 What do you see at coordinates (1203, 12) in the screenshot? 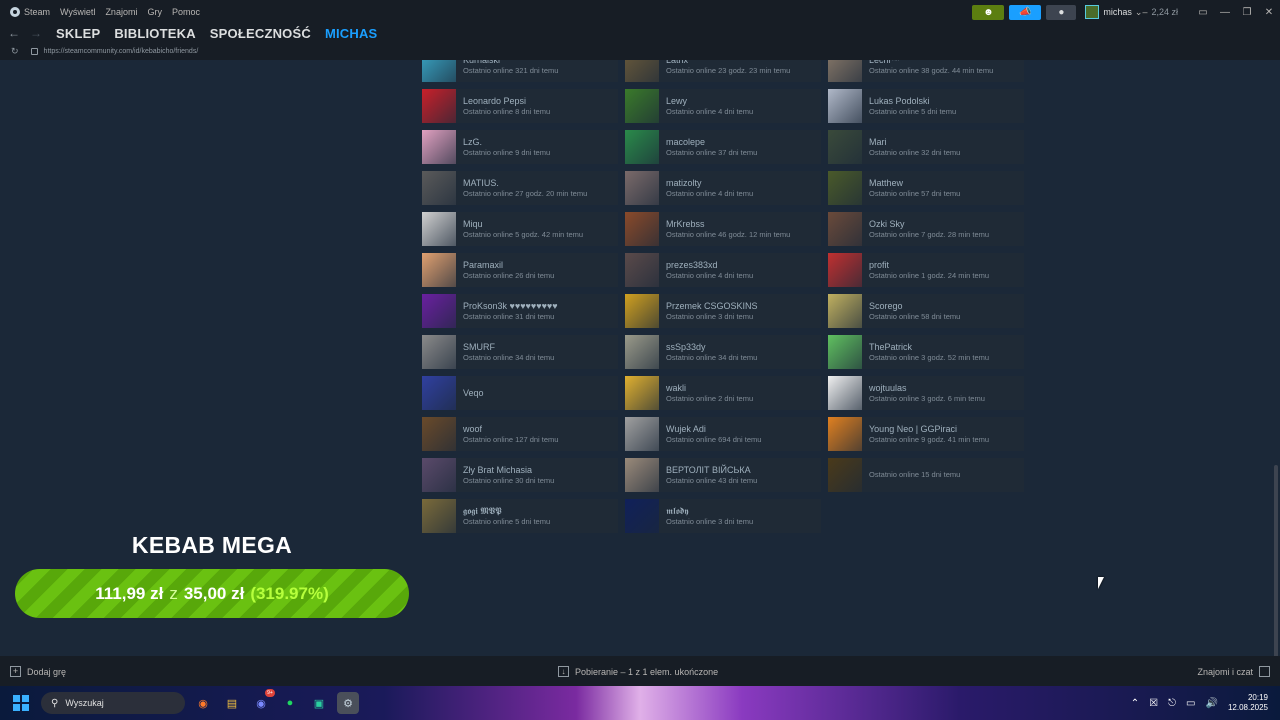
I see `monitor-icon: ▭` at bounding box center [1203, 12].